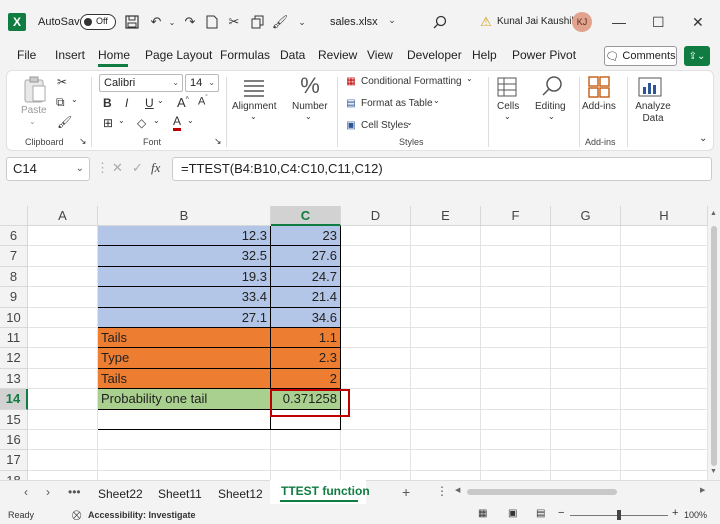 The width and height of the screenshot is (720, 524). What do you see at coordinates (664, 419) in the screenshot?
I see `cell-h15` at bounding box center [664, 419].